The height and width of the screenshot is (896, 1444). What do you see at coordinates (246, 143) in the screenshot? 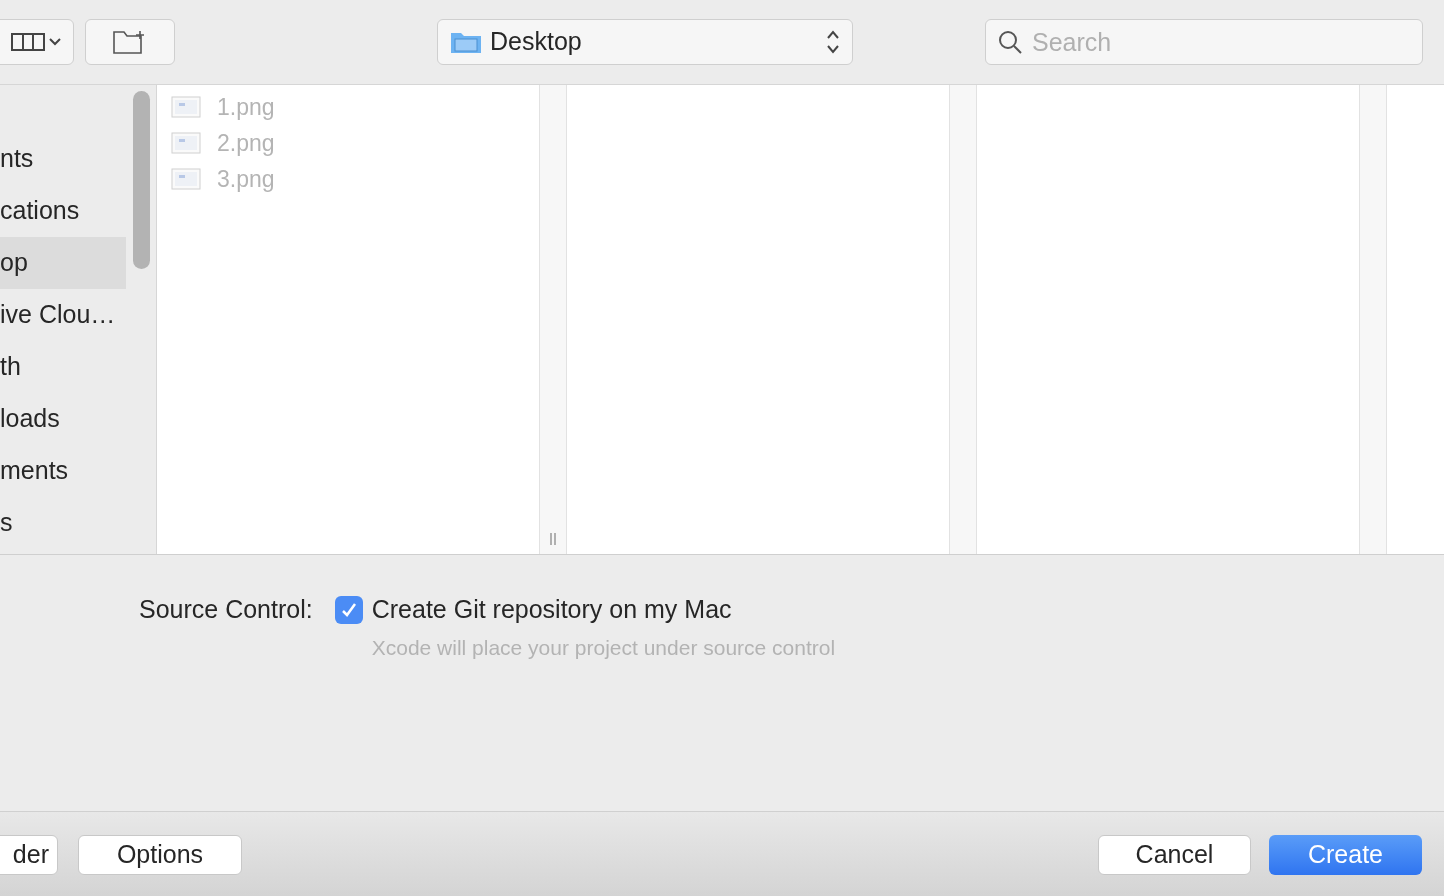
I see `file-name: 2.png` at bounding box center [246, 143].